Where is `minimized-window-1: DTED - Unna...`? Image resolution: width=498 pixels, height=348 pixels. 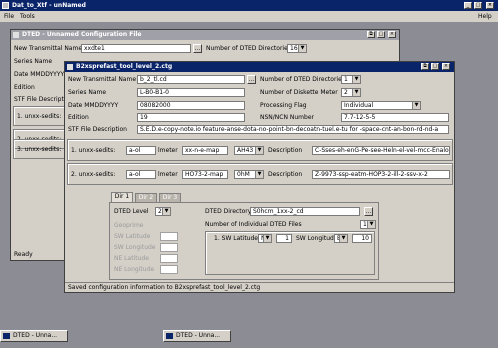
minimized-window-1: DTED - Unna... is located at coordinates (34, 336).